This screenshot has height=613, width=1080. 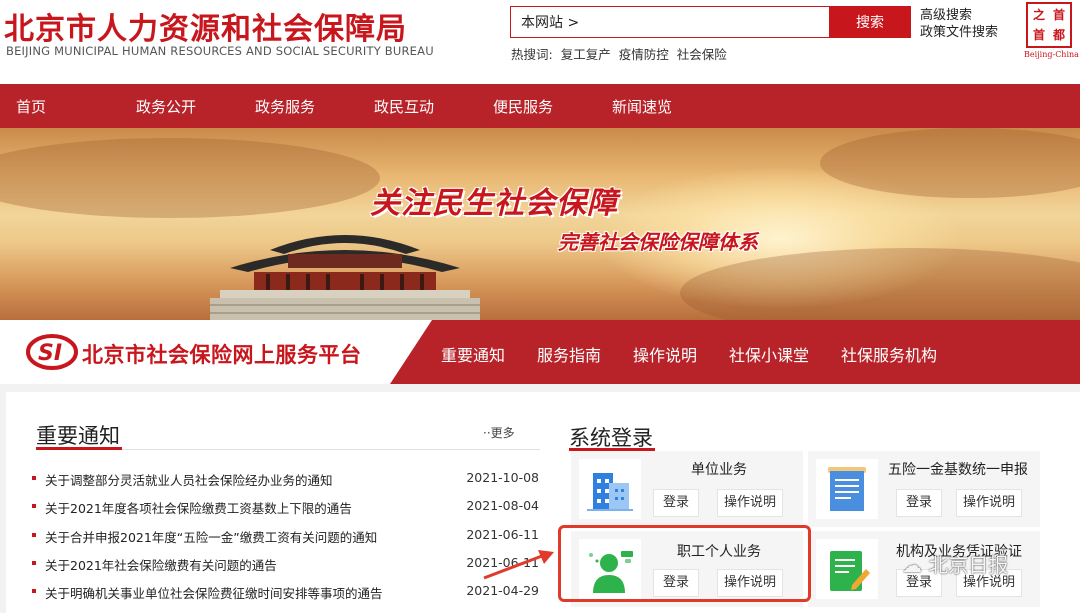 I want to click on hot-word-link: 社会保险, so click(x=702, y=54).